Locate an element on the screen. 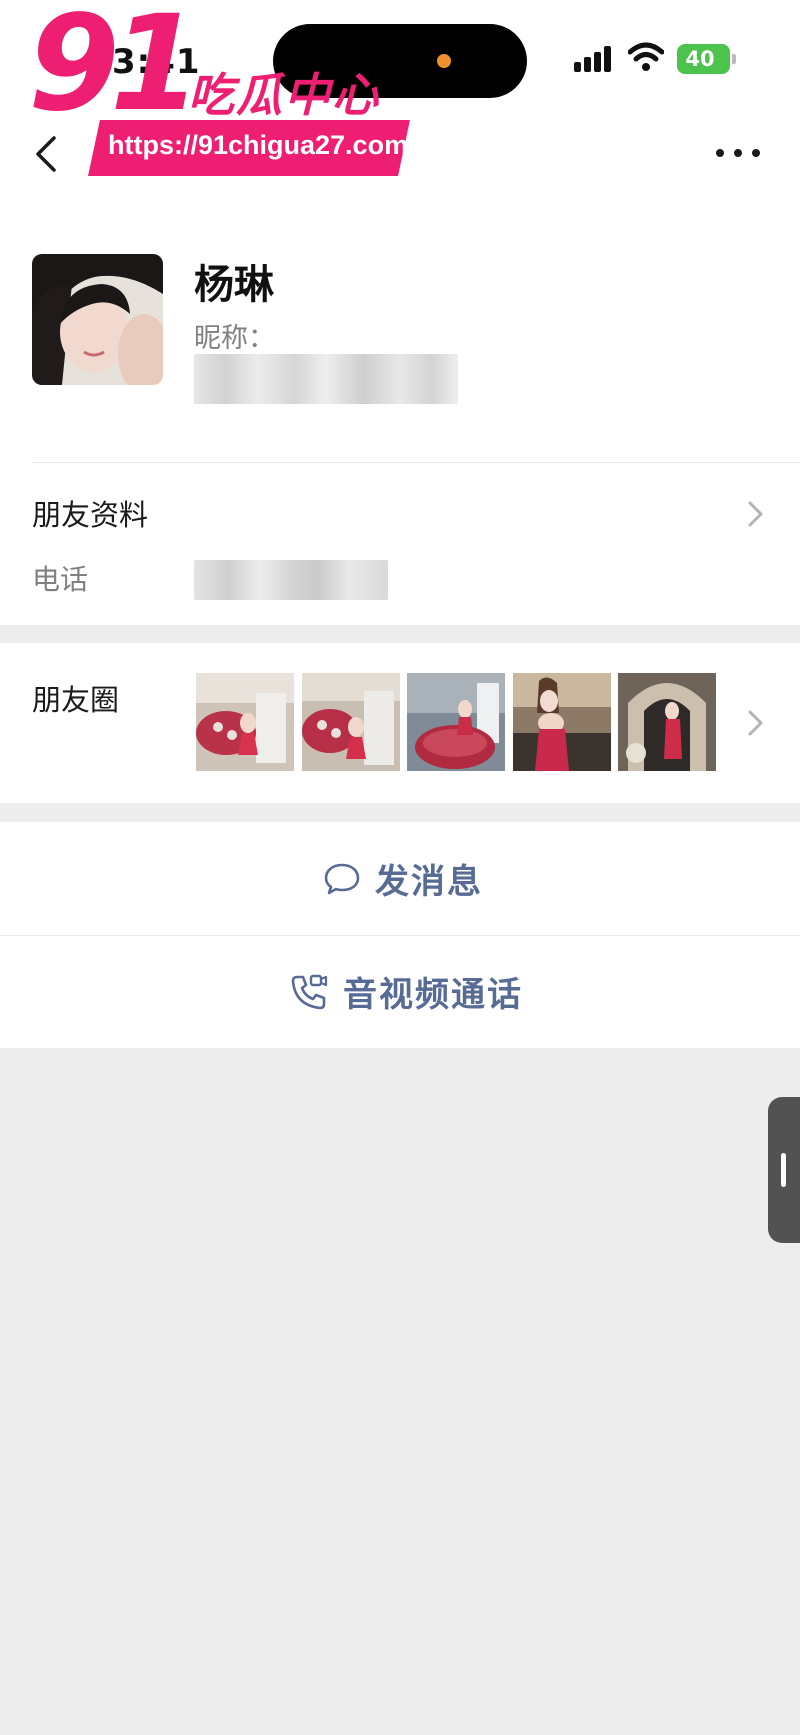  watermark-title: 吃瓜中心 is located at coordinates (284, 95).